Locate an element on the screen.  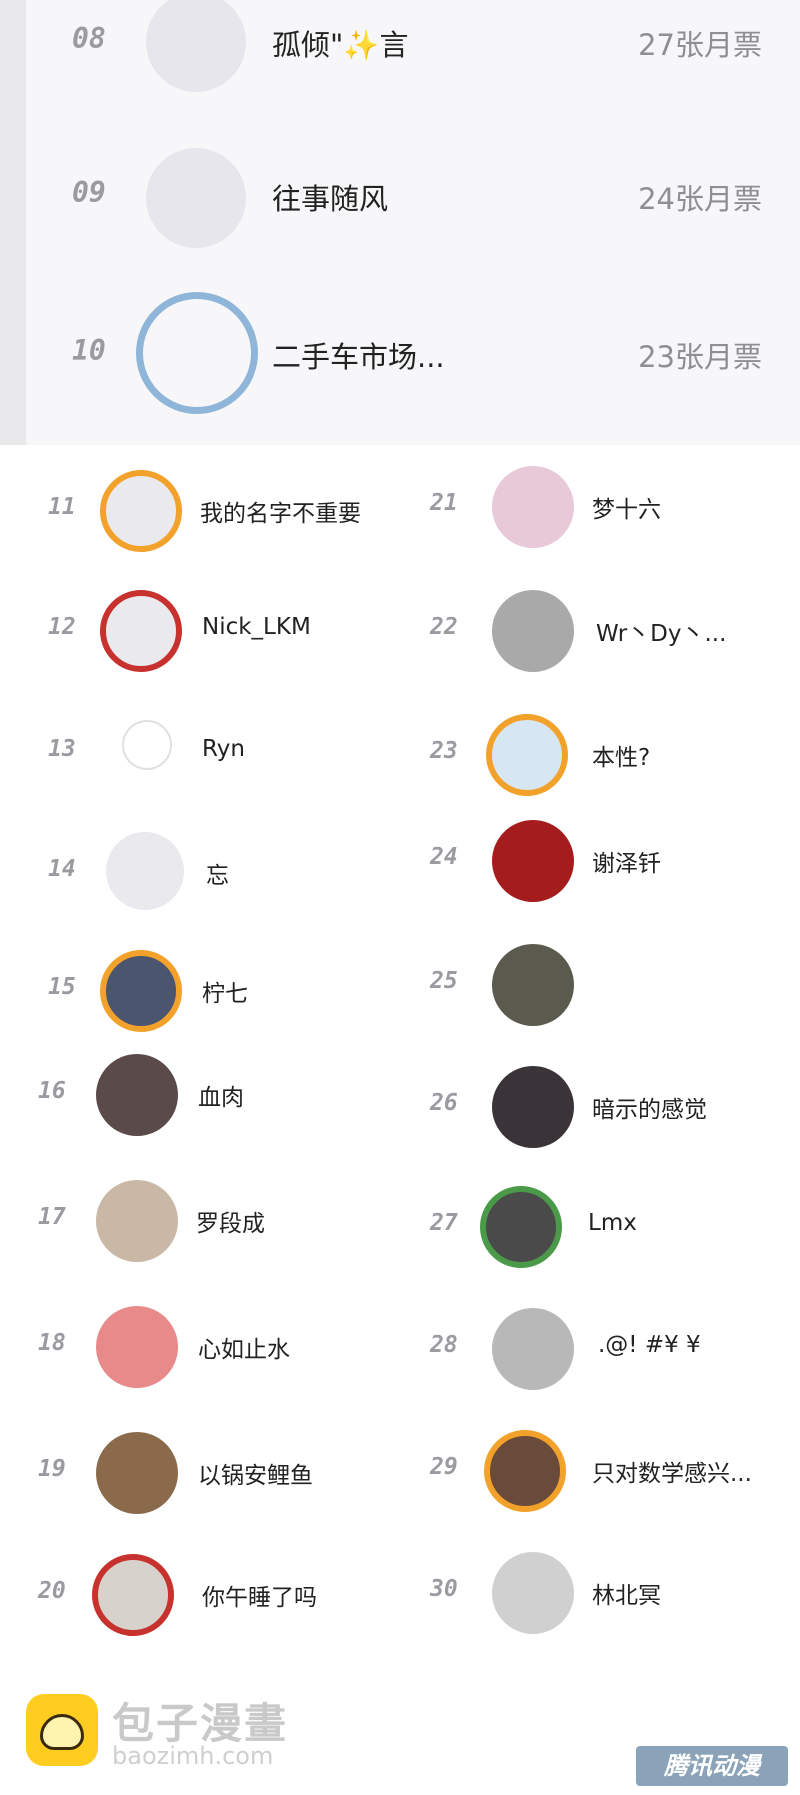
ranking-row-8: 08 孤倾"✨言 27张月票 is located at coordinates (400, 55).